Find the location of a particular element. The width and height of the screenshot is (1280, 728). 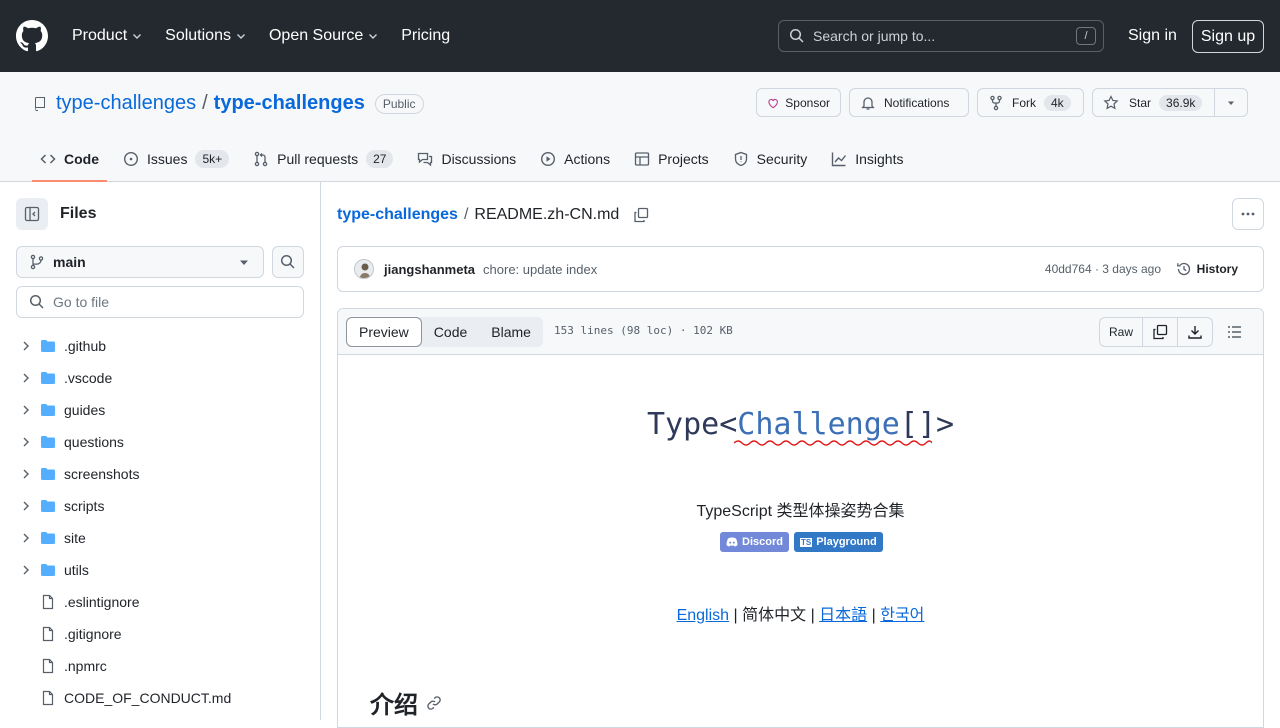

github-logo-icon is located at coordinates (32, 36).